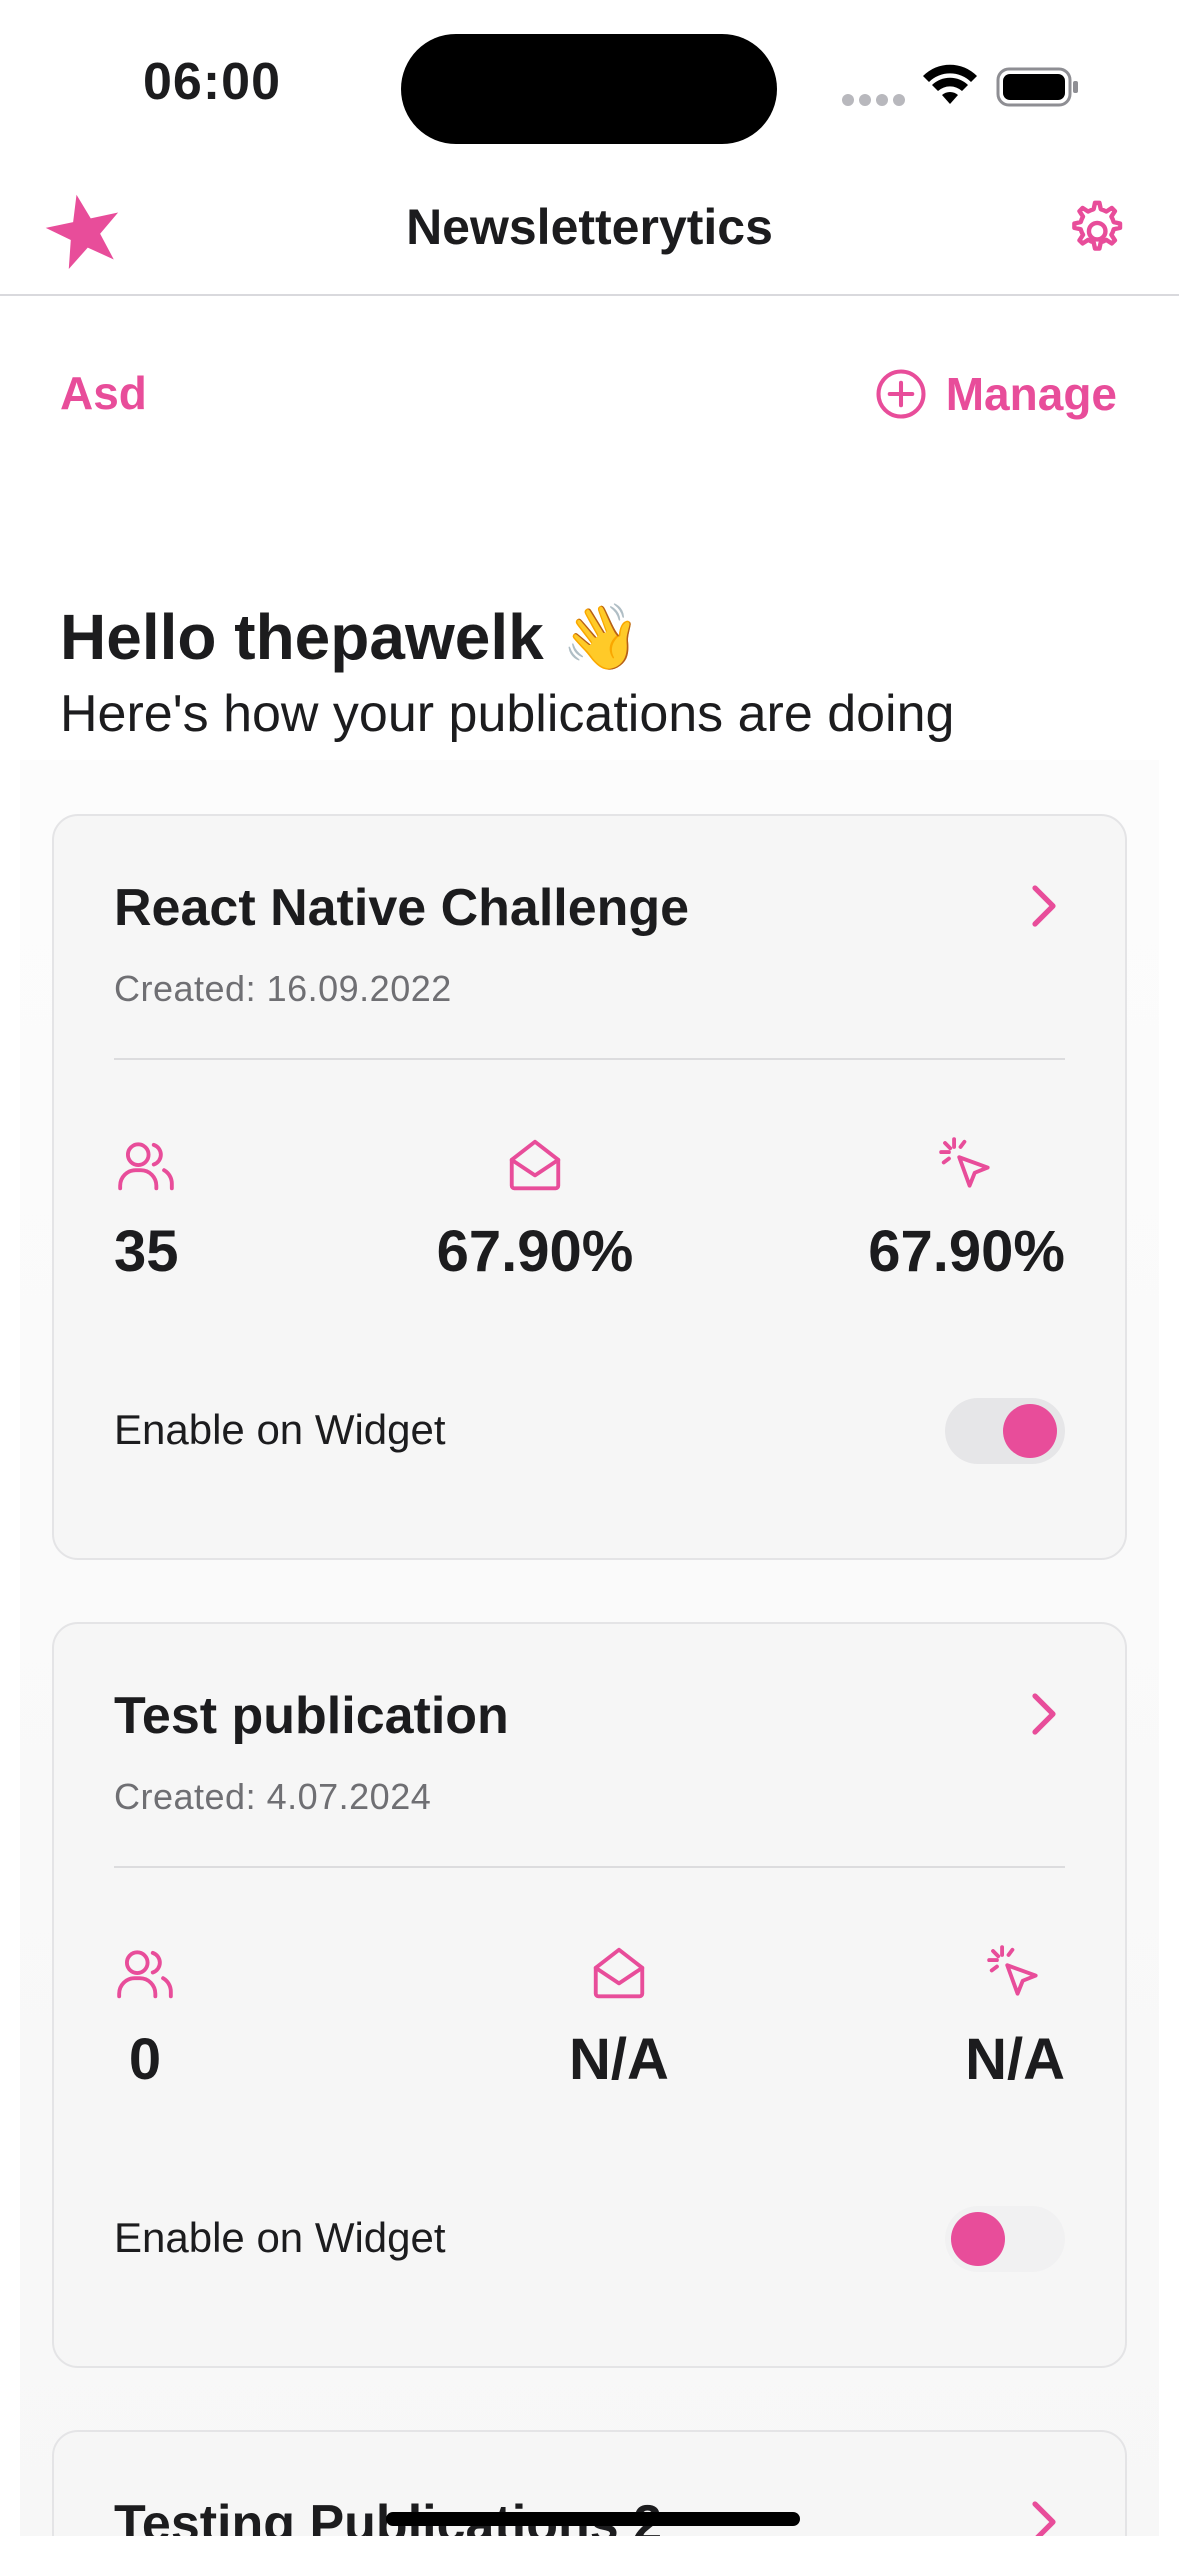 The width and height of the screenshot is (1179, 2556). I want to click on click-rate-stat: 67.90%, so click(966, 1209).